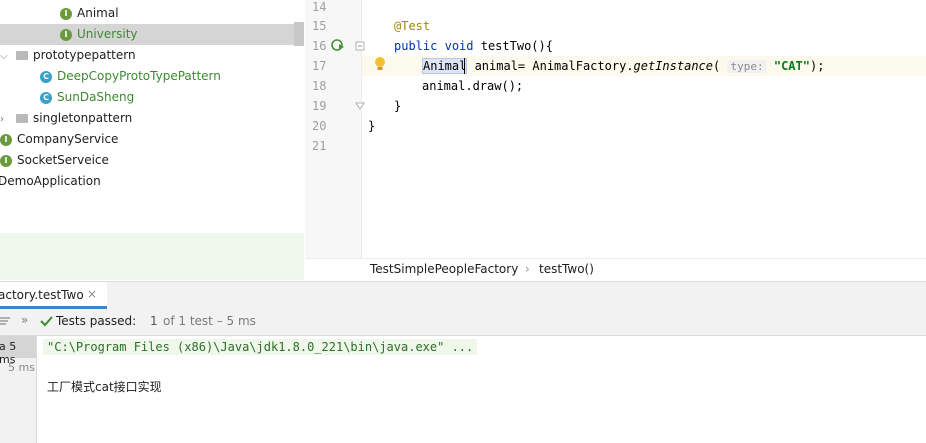 The height and width of the screenshot is (443, 926). What do you see at coordinates (154, 321) in the screenshot?
I see `tests-passed-count: 1` at bounding box center [154, 321].